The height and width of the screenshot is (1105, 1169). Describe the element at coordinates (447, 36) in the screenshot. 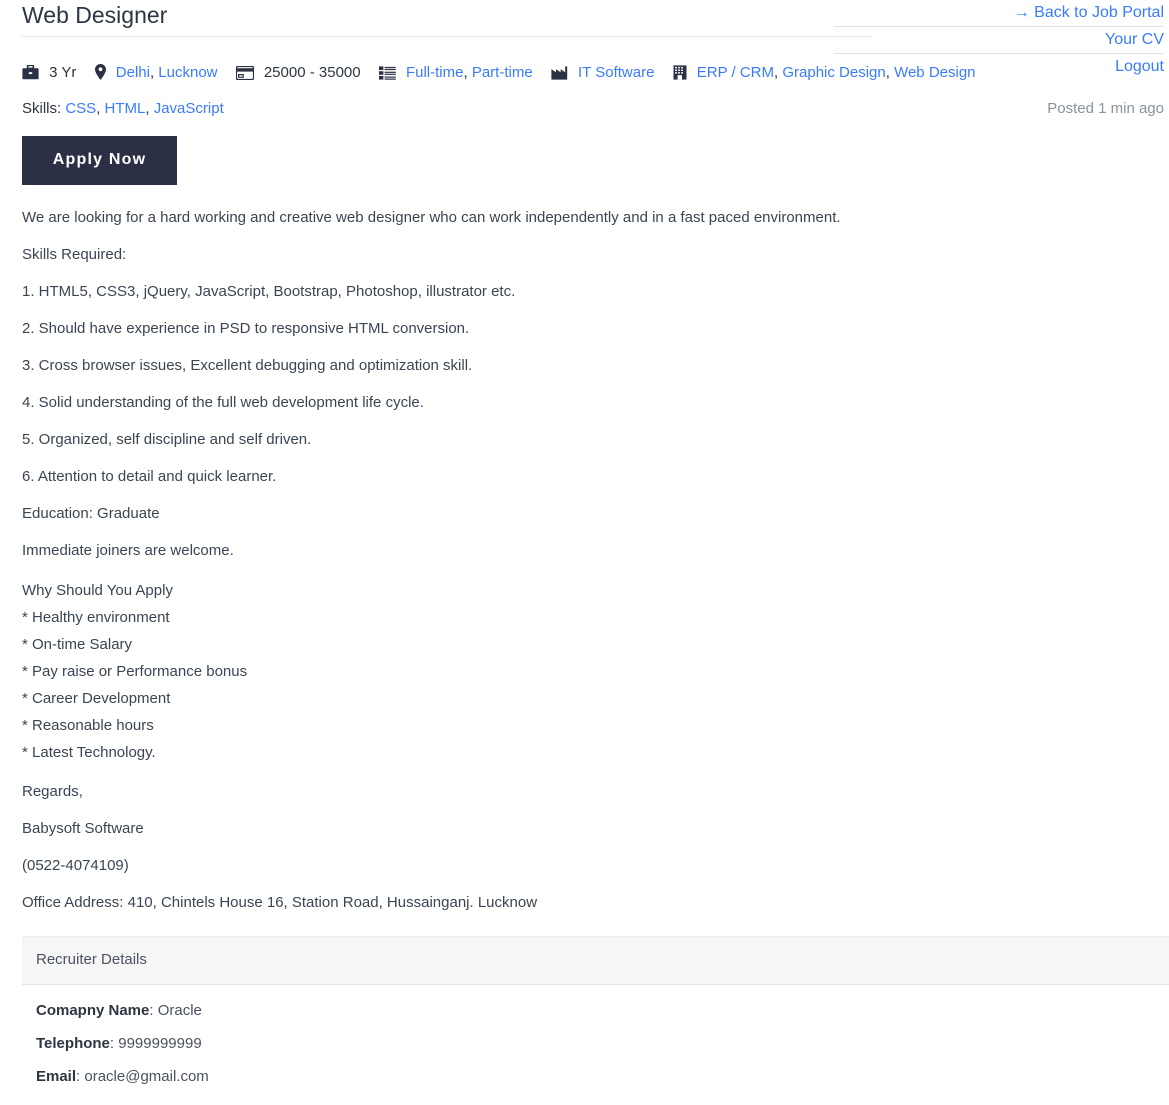

I see `title-divider` at that location.